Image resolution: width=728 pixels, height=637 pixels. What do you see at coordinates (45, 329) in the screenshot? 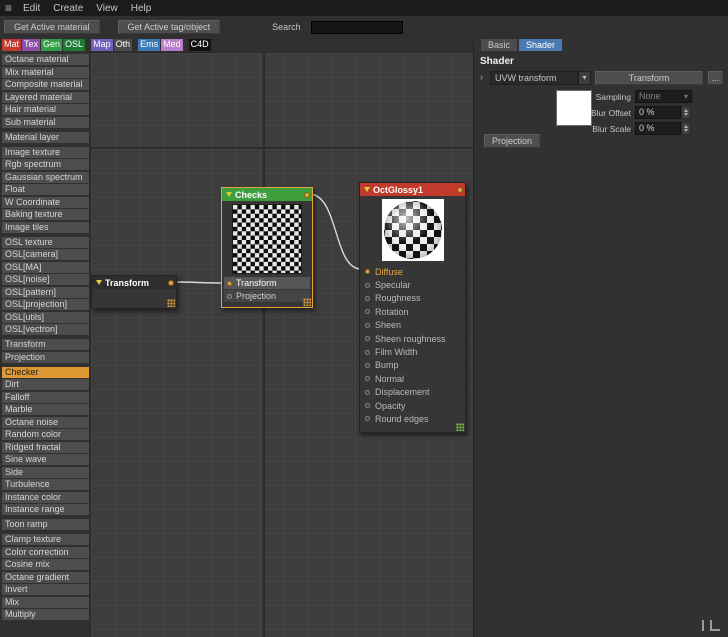
I see `sidebar-item-osl-vectron: OSL[vectron]` at bounding box center [45, 329].